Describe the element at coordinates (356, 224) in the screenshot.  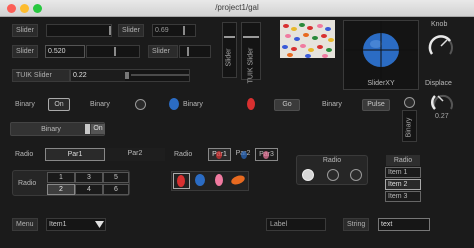
I see `string-label: String` at that location.